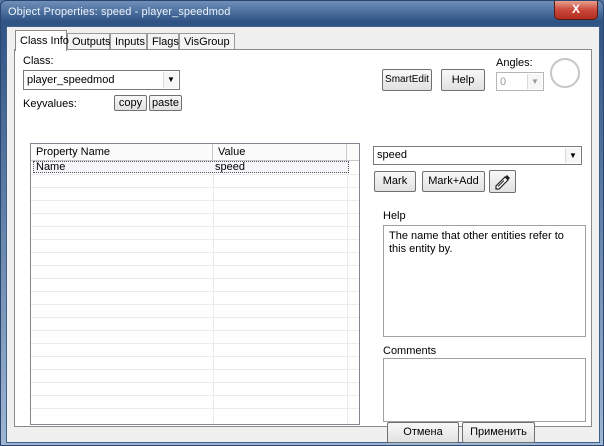 This screenshot has width=604, height=446. What do you see at coordinates (50, 104) in the screenshot?
I see `keyvalues-label: Keyvalues:` at bounding box center [50, 104].